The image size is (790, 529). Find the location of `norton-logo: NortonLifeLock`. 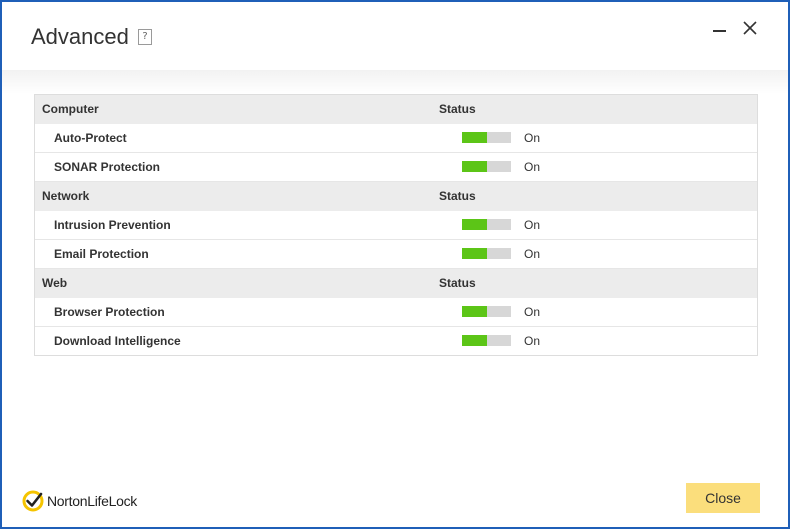

norton-logo: NortonLifeLock is located at coordinates (79, 501).